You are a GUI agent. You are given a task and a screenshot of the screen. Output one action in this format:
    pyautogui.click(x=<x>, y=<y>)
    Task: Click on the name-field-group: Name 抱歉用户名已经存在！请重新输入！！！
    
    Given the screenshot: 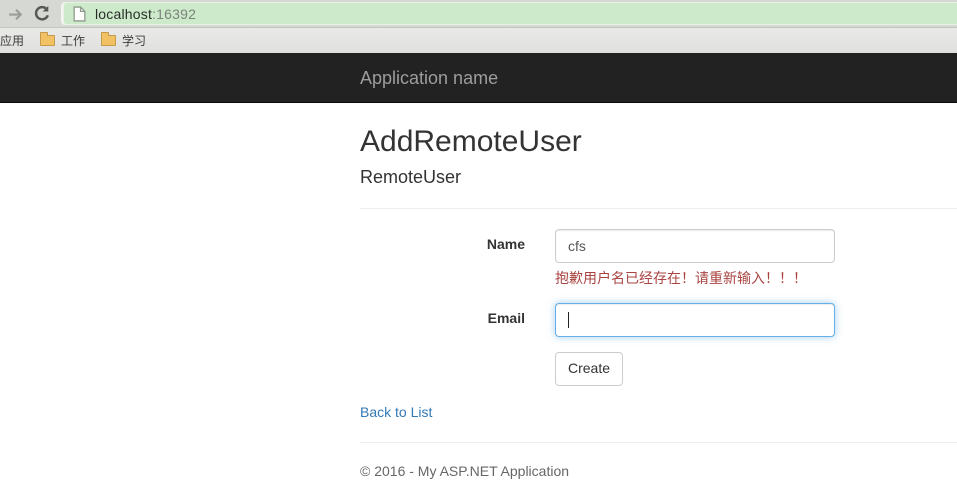 What is the action you would take?
    pyautogui.click(x=658, y=258)
    